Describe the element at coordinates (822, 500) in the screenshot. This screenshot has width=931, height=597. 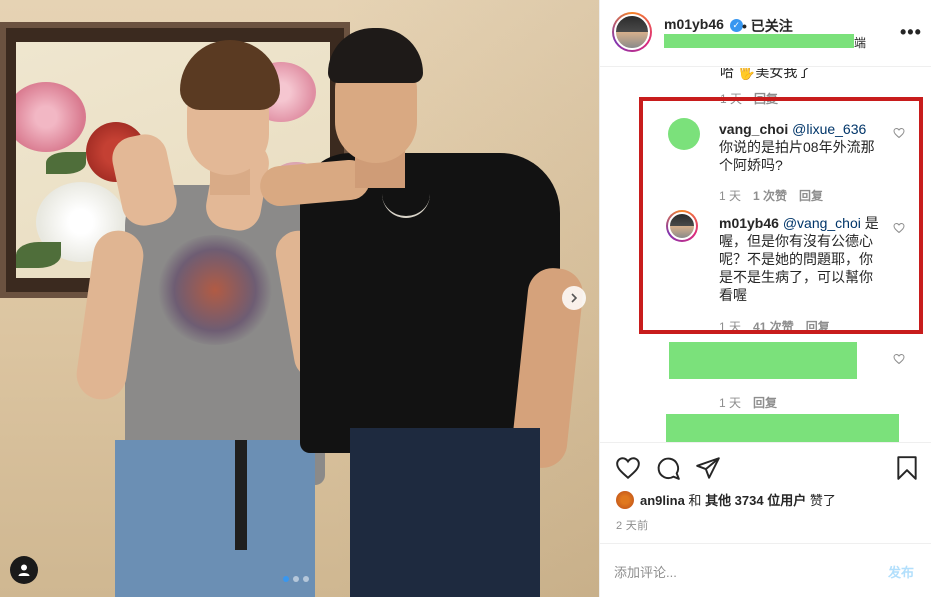
I see `likes-suffix: 赞了` at that location.